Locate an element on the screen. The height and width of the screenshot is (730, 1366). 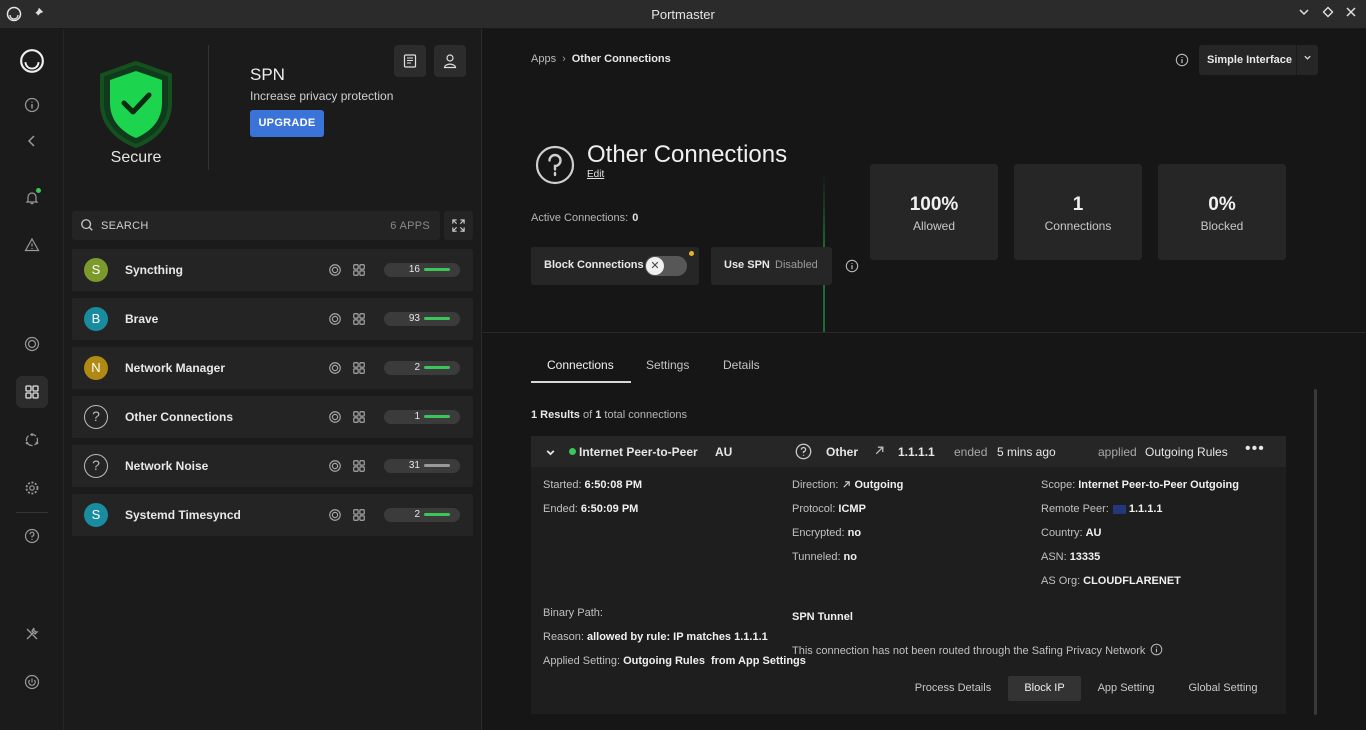
spn-subtitle: Increase privacy protection is located at coordinates (322, 96).